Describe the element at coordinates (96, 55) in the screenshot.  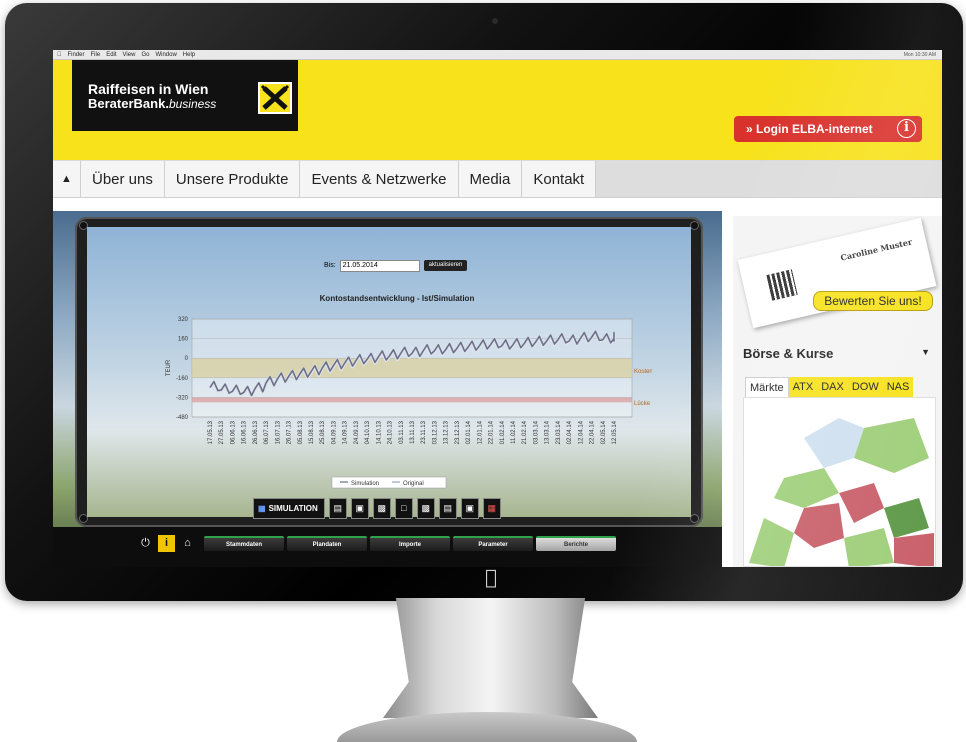
I see `menu-file: File` at that location.